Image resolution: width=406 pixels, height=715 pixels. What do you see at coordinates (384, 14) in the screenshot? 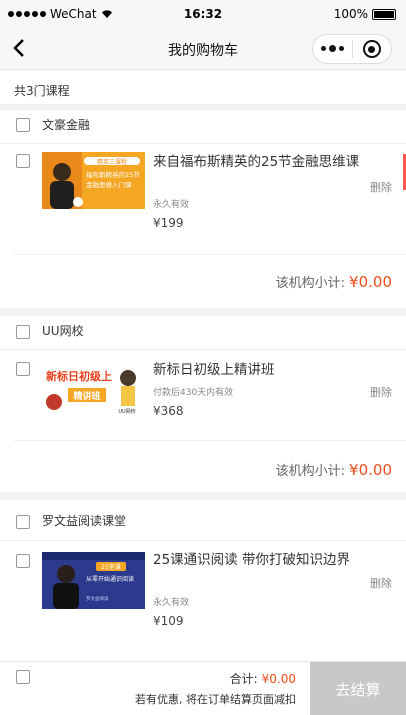
I see `battery-icon` at bounding box center [384, 14].